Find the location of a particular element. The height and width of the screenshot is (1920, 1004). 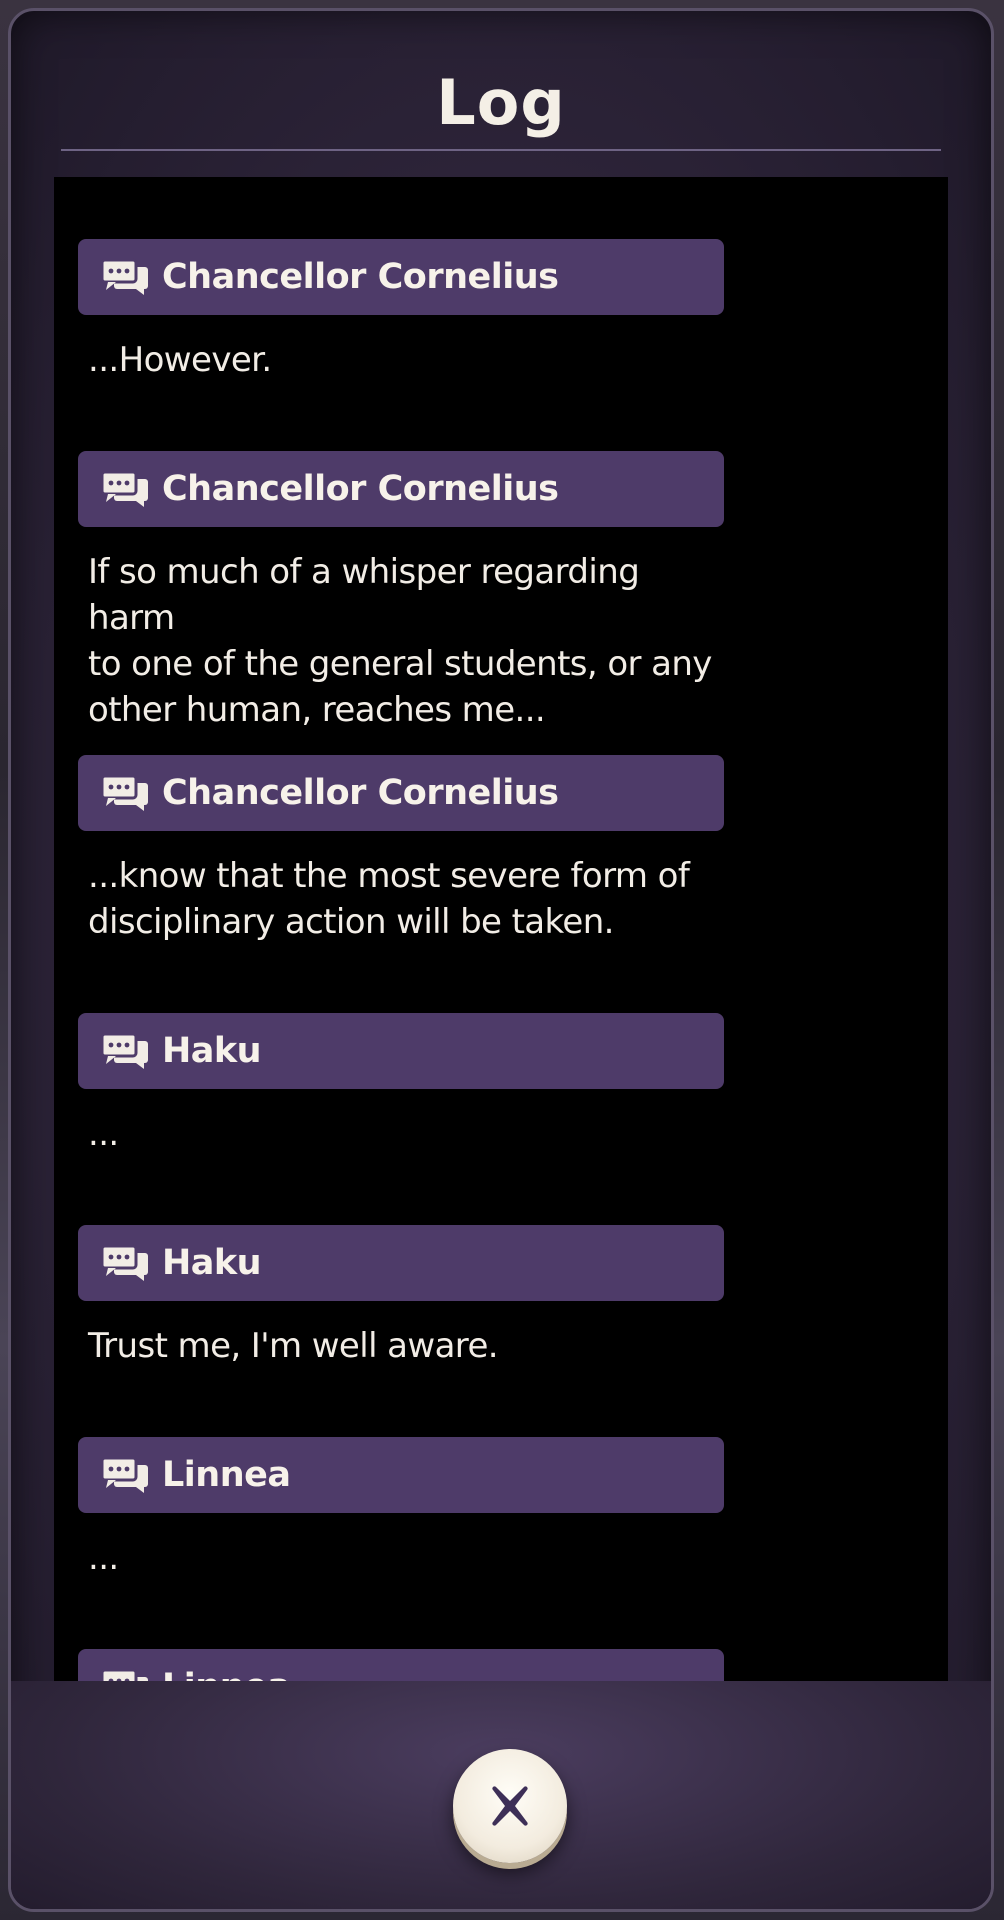

close-button is located at coordinates (510, 1806).